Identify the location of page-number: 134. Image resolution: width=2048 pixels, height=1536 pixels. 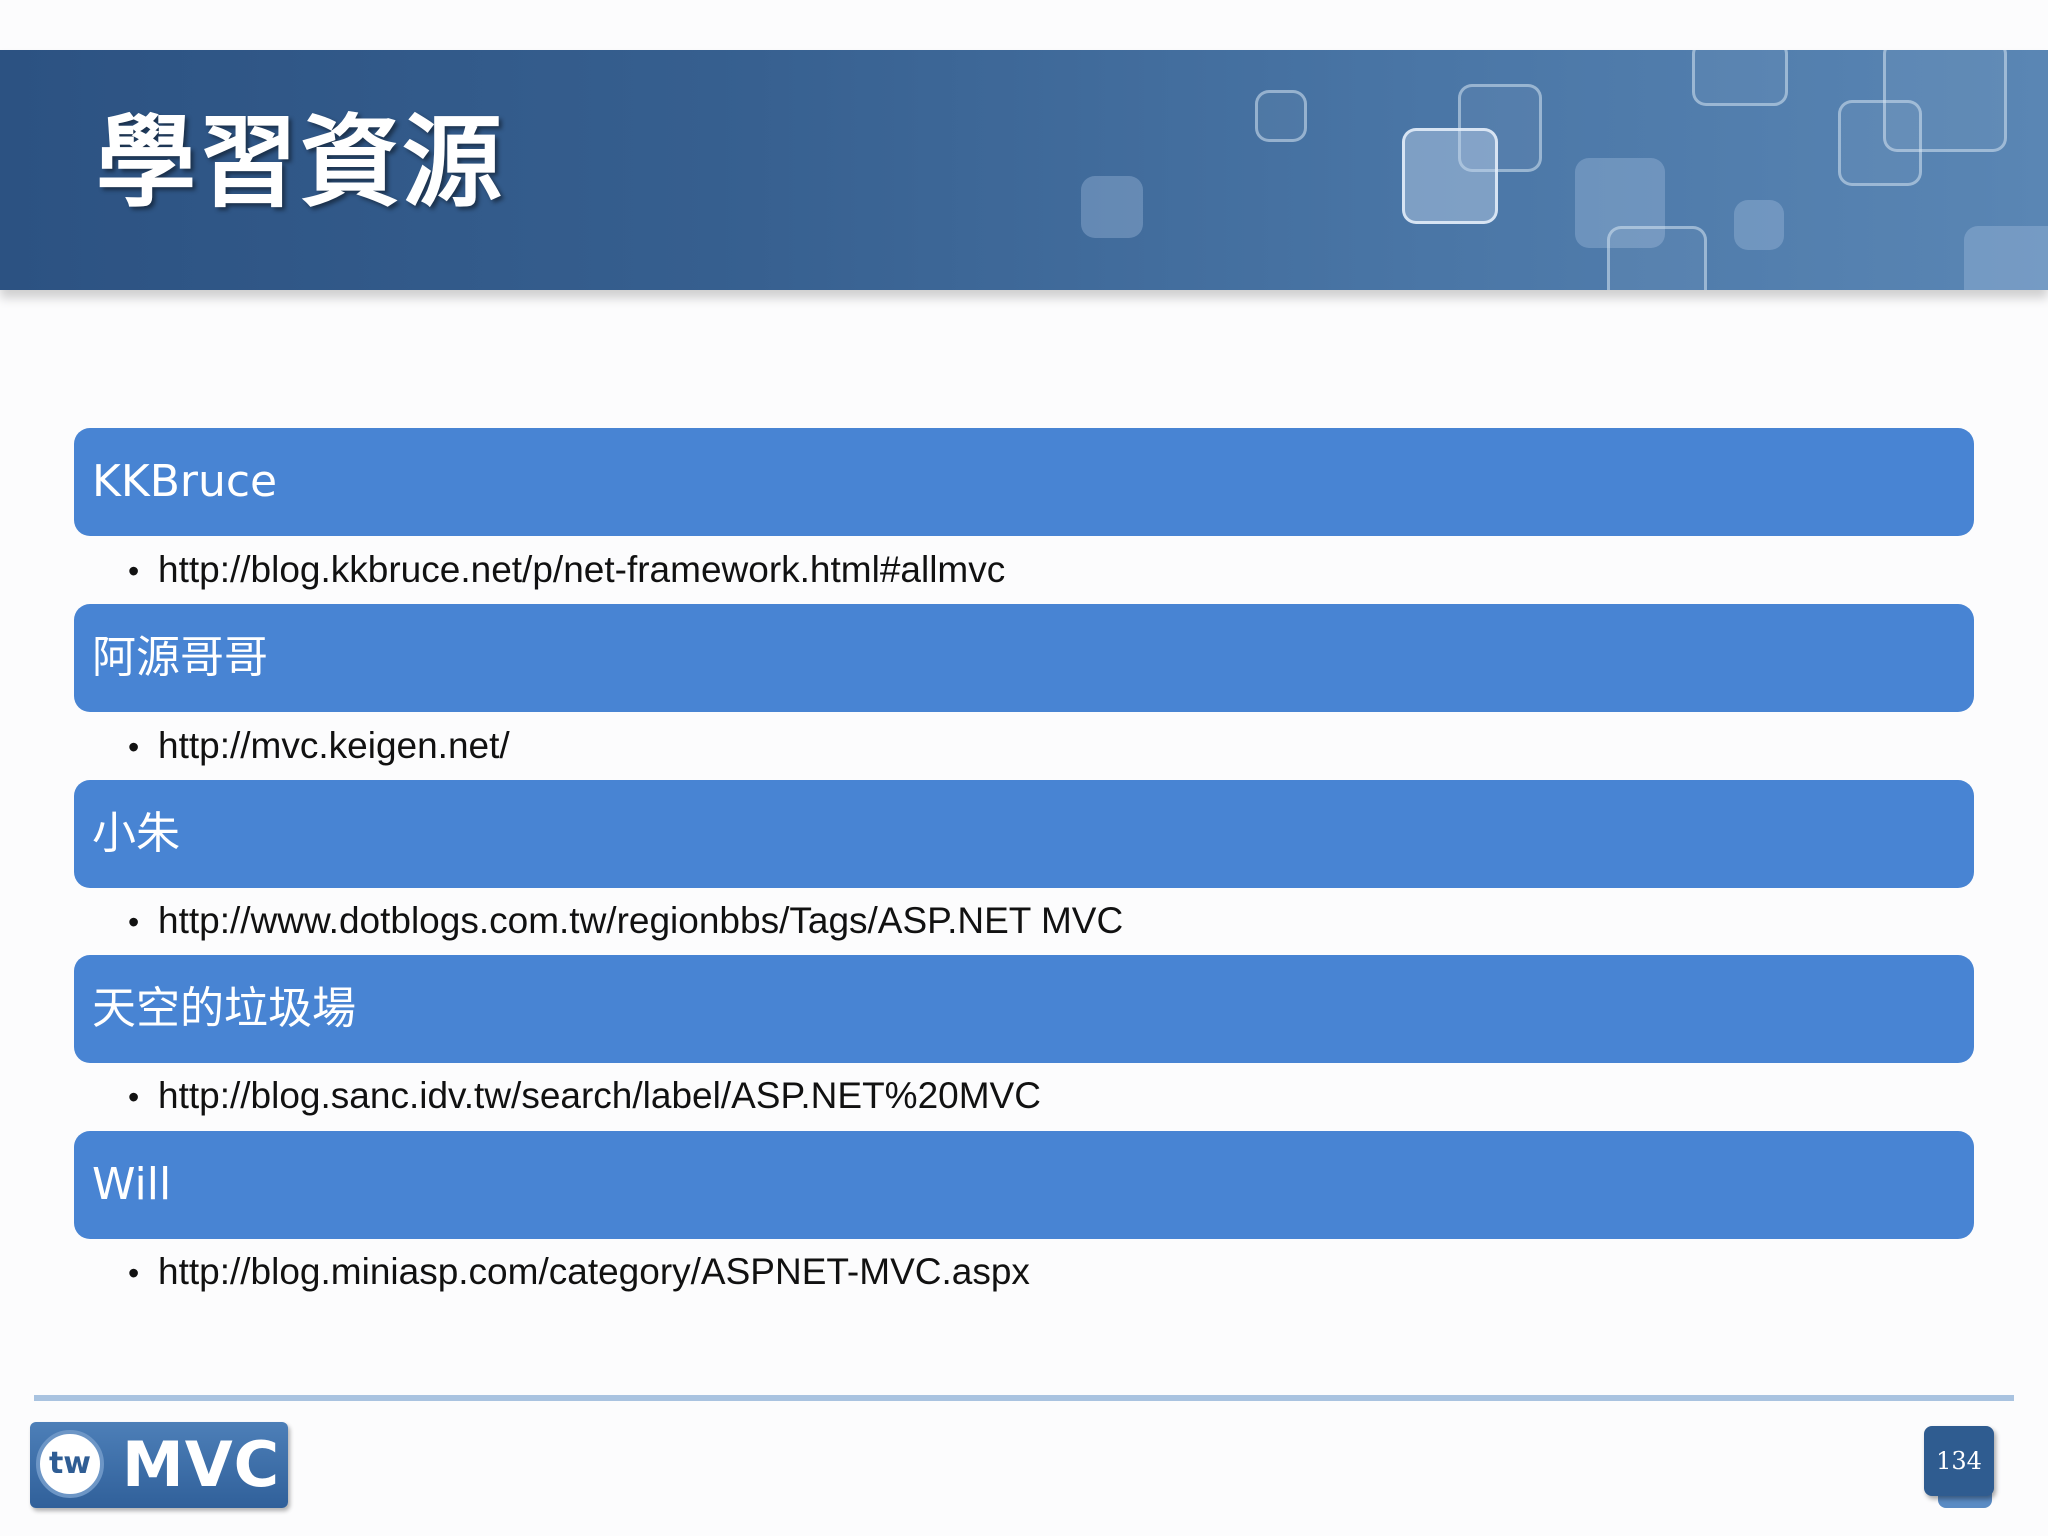
(1959, 1461).